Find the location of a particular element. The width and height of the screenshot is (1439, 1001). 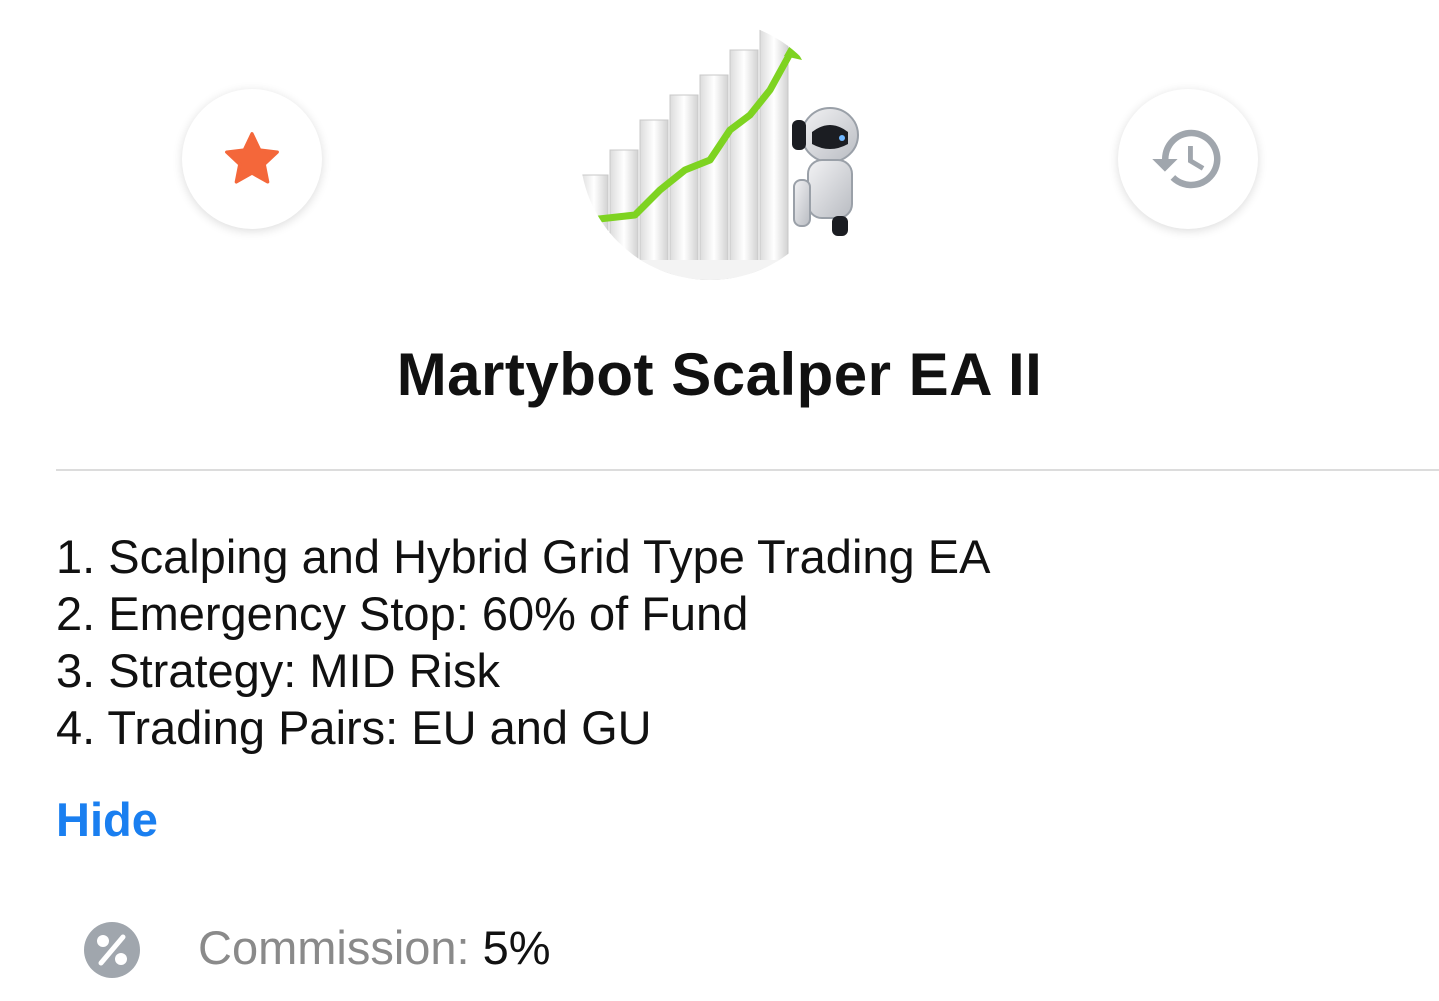

star-icon is located at coordinates (252, 158).